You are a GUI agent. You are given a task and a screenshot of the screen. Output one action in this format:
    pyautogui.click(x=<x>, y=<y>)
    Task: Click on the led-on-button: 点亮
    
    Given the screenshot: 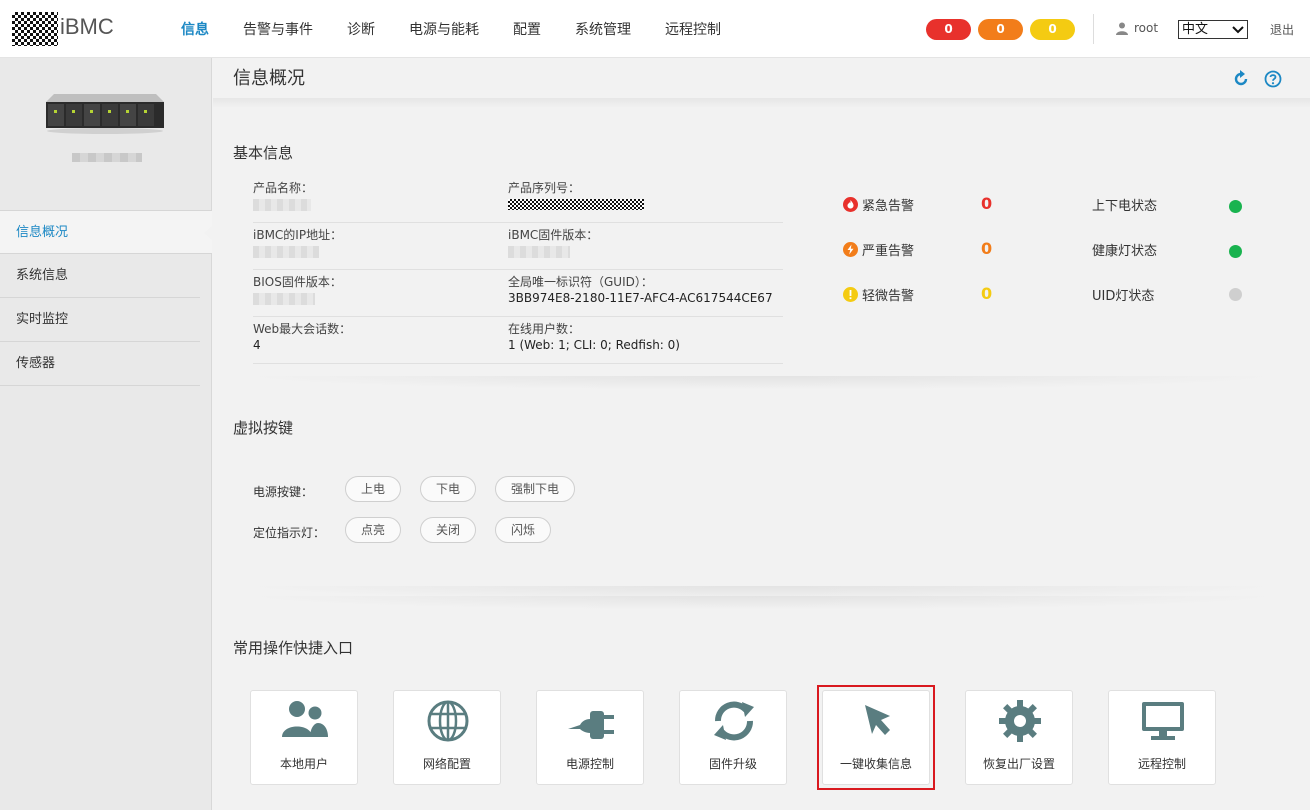 What is the action you would take?
    pyautogui.click(x=373, y=530)
    